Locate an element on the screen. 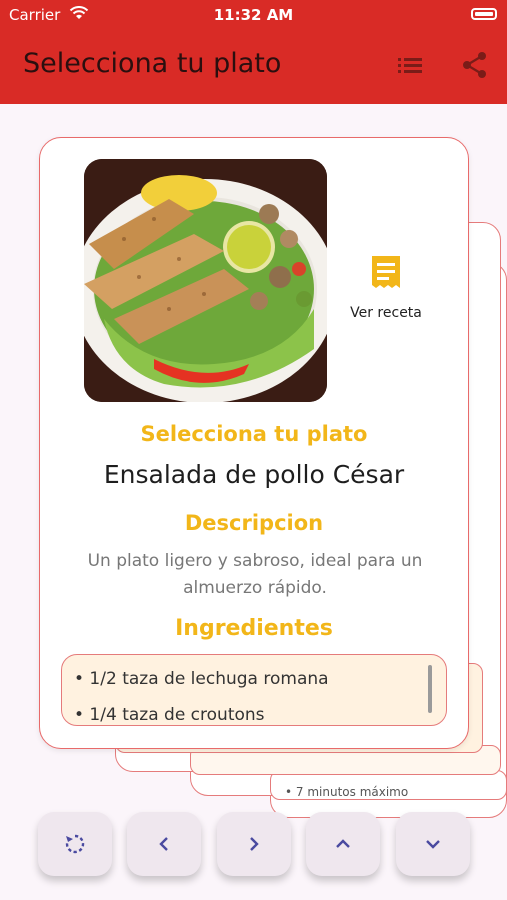 This screenshot has width=507, height=900. list-icon is located at coordinates (410, 65).